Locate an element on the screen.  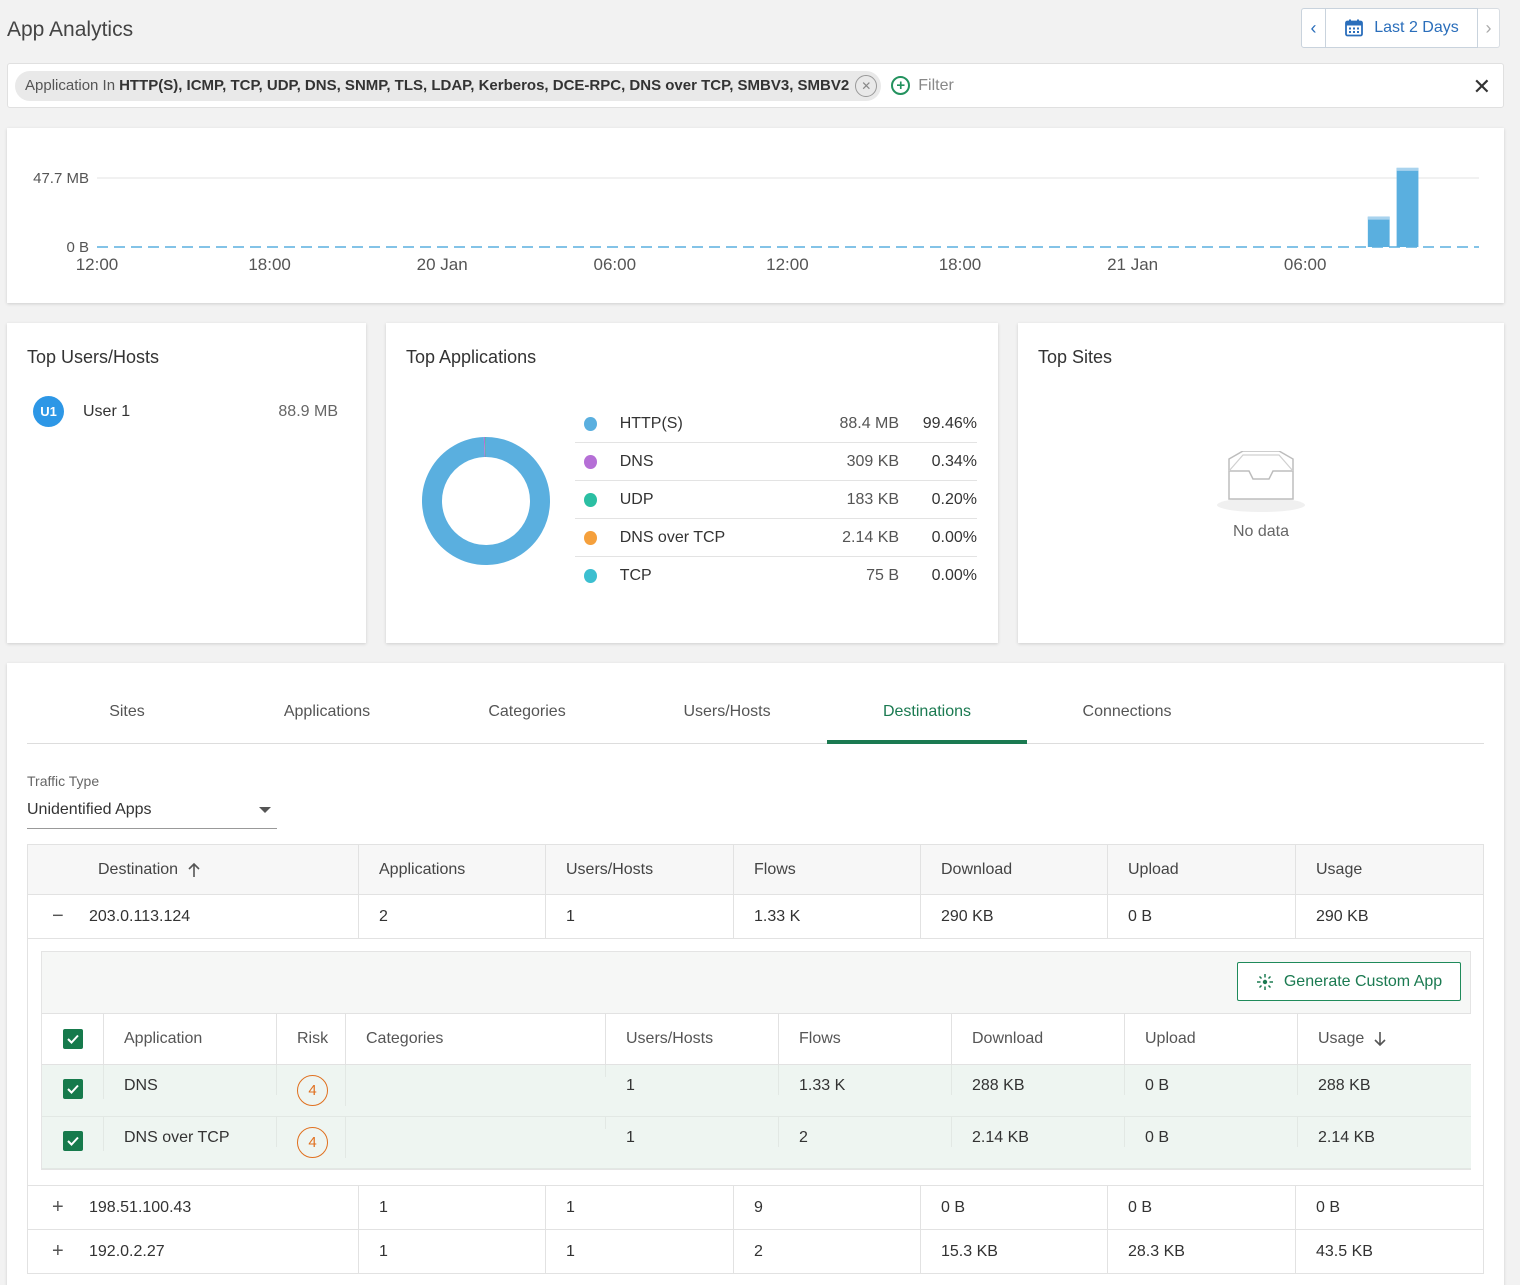
cell-download: 15.3 KB is located at coordinates (1014, 1251).